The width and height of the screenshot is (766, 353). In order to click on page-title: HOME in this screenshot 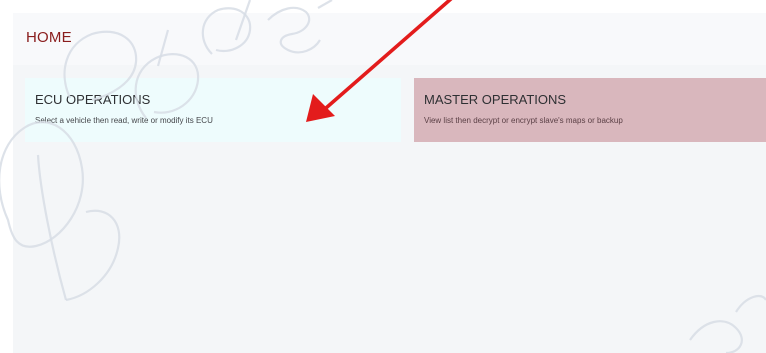, I will do `click(49, 37)`.